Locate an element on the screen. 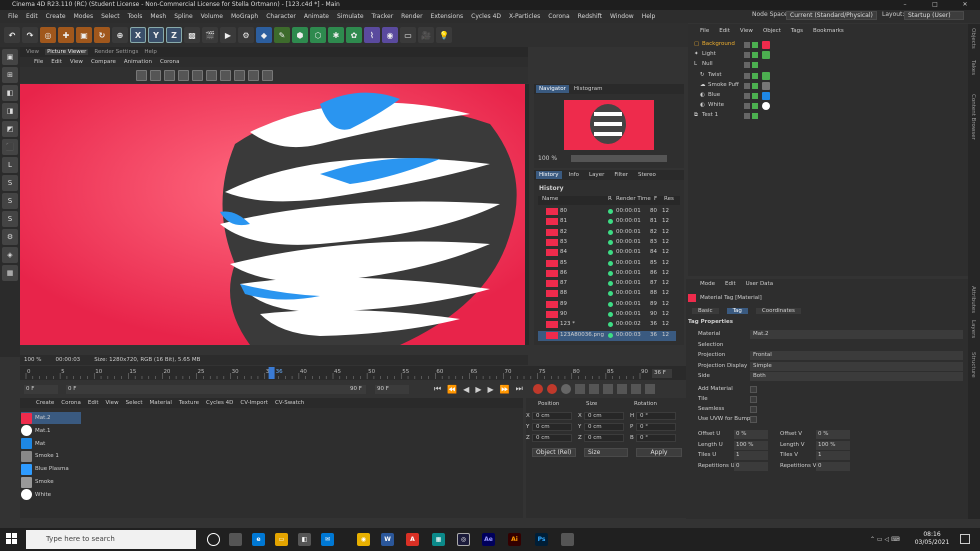 The image size is (980, 551). history-row: 123A80036.png 00:00:03 36 12 is located at coordinates (607, 335).